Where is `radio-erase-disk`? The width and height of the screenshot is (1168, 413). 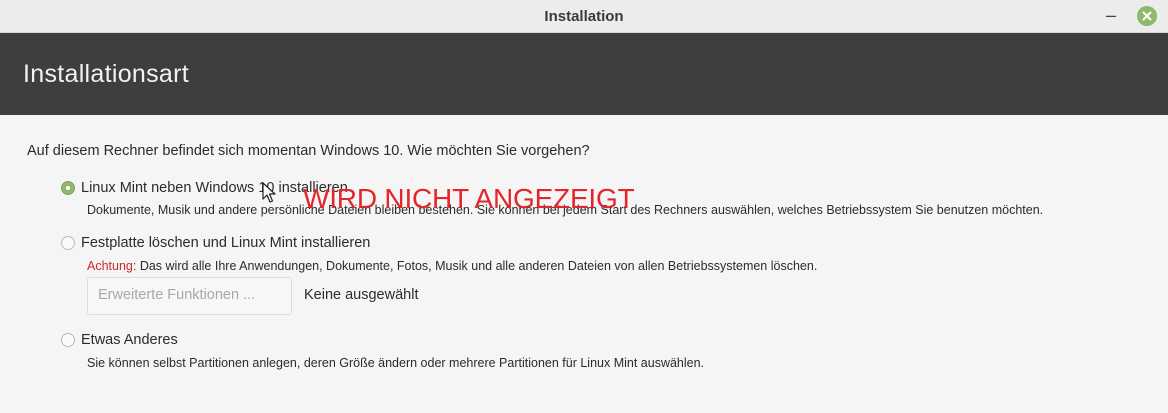 radio-erase-disk is located at coordinates (68, 243).